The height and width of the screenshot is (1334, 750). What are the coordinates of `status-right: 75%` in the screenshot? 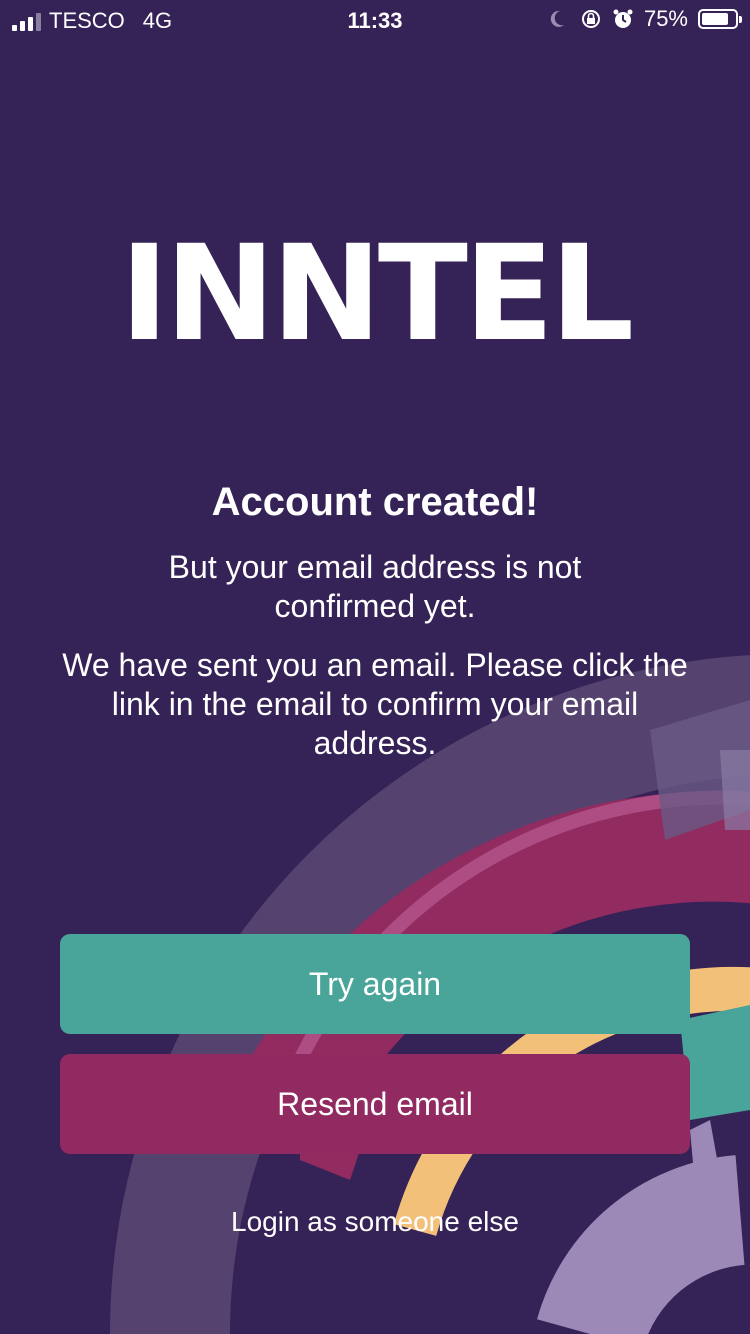 It's located at (646, 19).